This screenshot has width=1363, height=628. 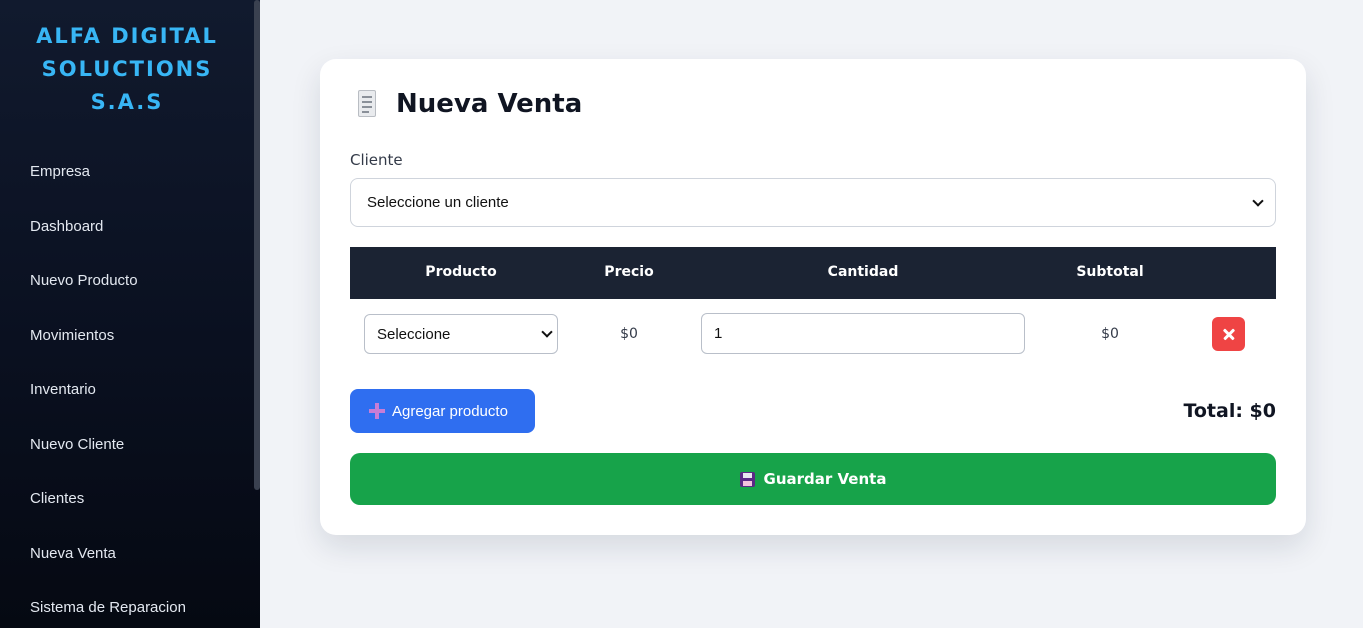 I want to click on column-header-cantidad: Cantidad, so click(x=863, y=272).